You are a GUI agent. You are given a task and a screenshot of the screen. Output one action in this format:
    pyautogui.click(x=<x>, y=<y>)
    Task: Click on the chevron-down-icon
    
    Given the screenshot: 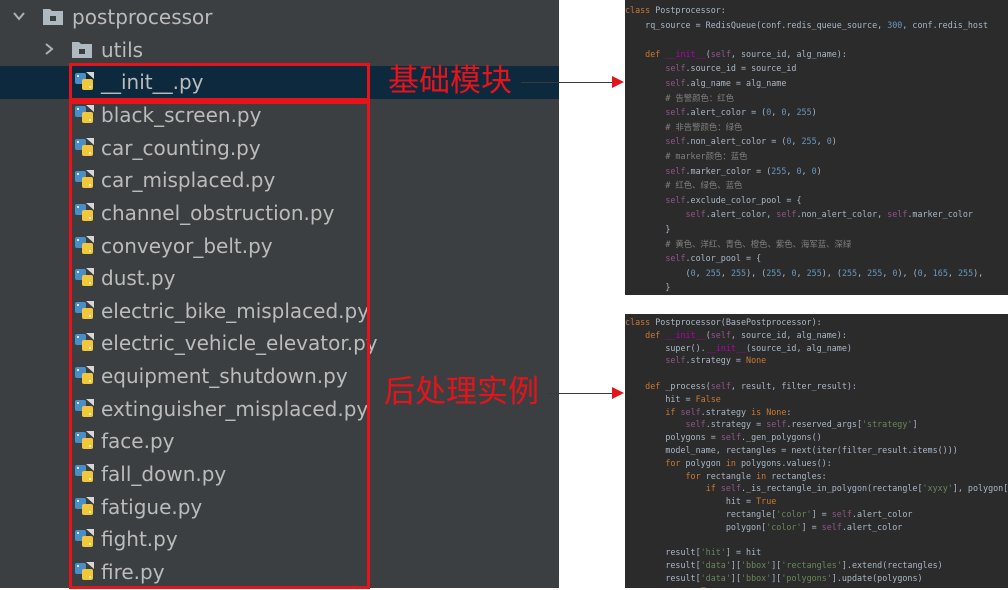 What is the action you would take?
    pyautogui.click(x=19, y=16)
    